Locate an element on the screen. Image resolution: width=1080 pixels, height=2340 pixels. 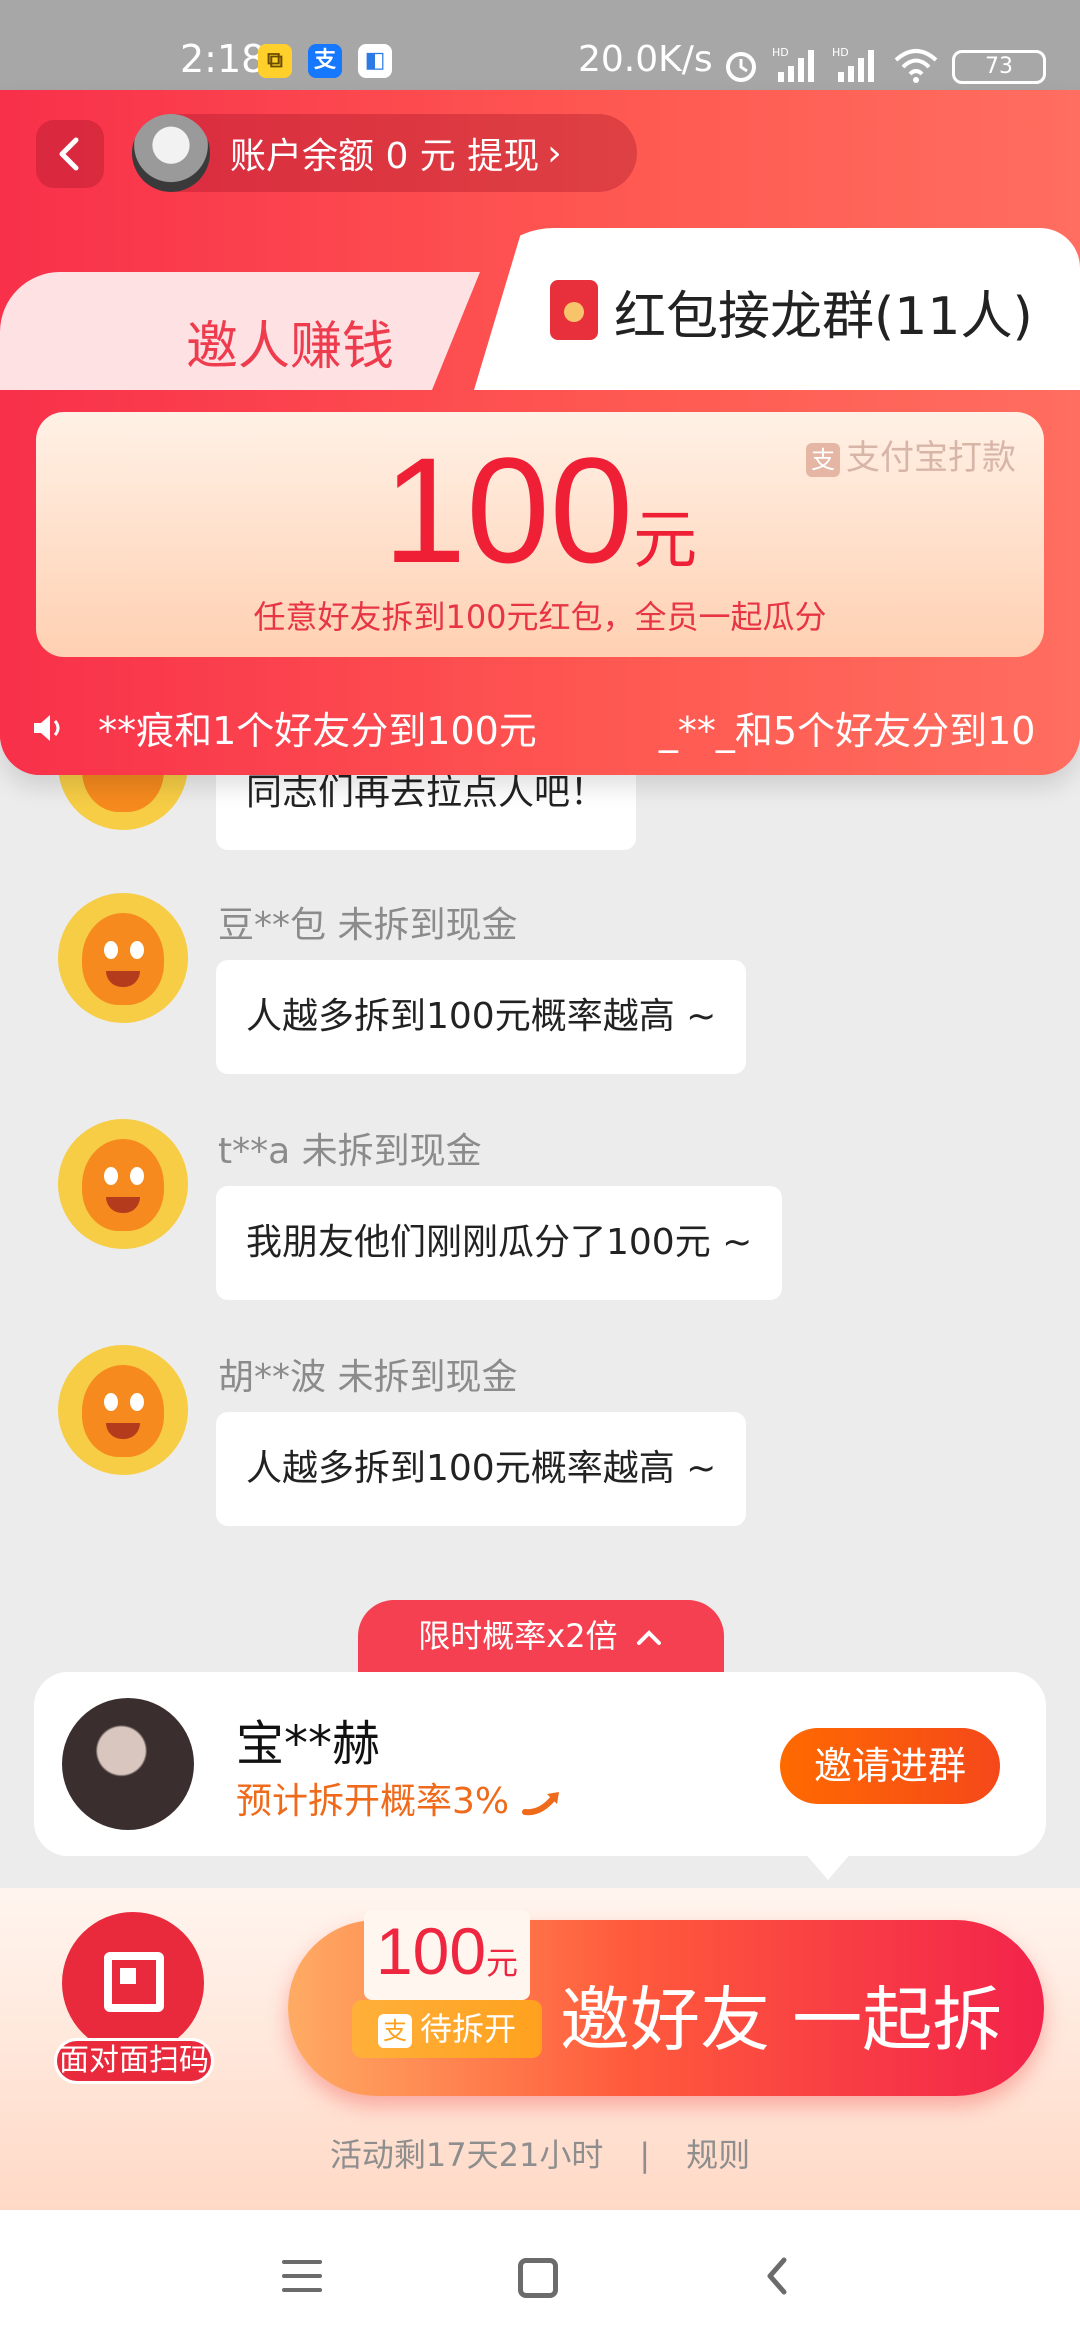
chevron-left-icon is located at coordinates (69, 154).